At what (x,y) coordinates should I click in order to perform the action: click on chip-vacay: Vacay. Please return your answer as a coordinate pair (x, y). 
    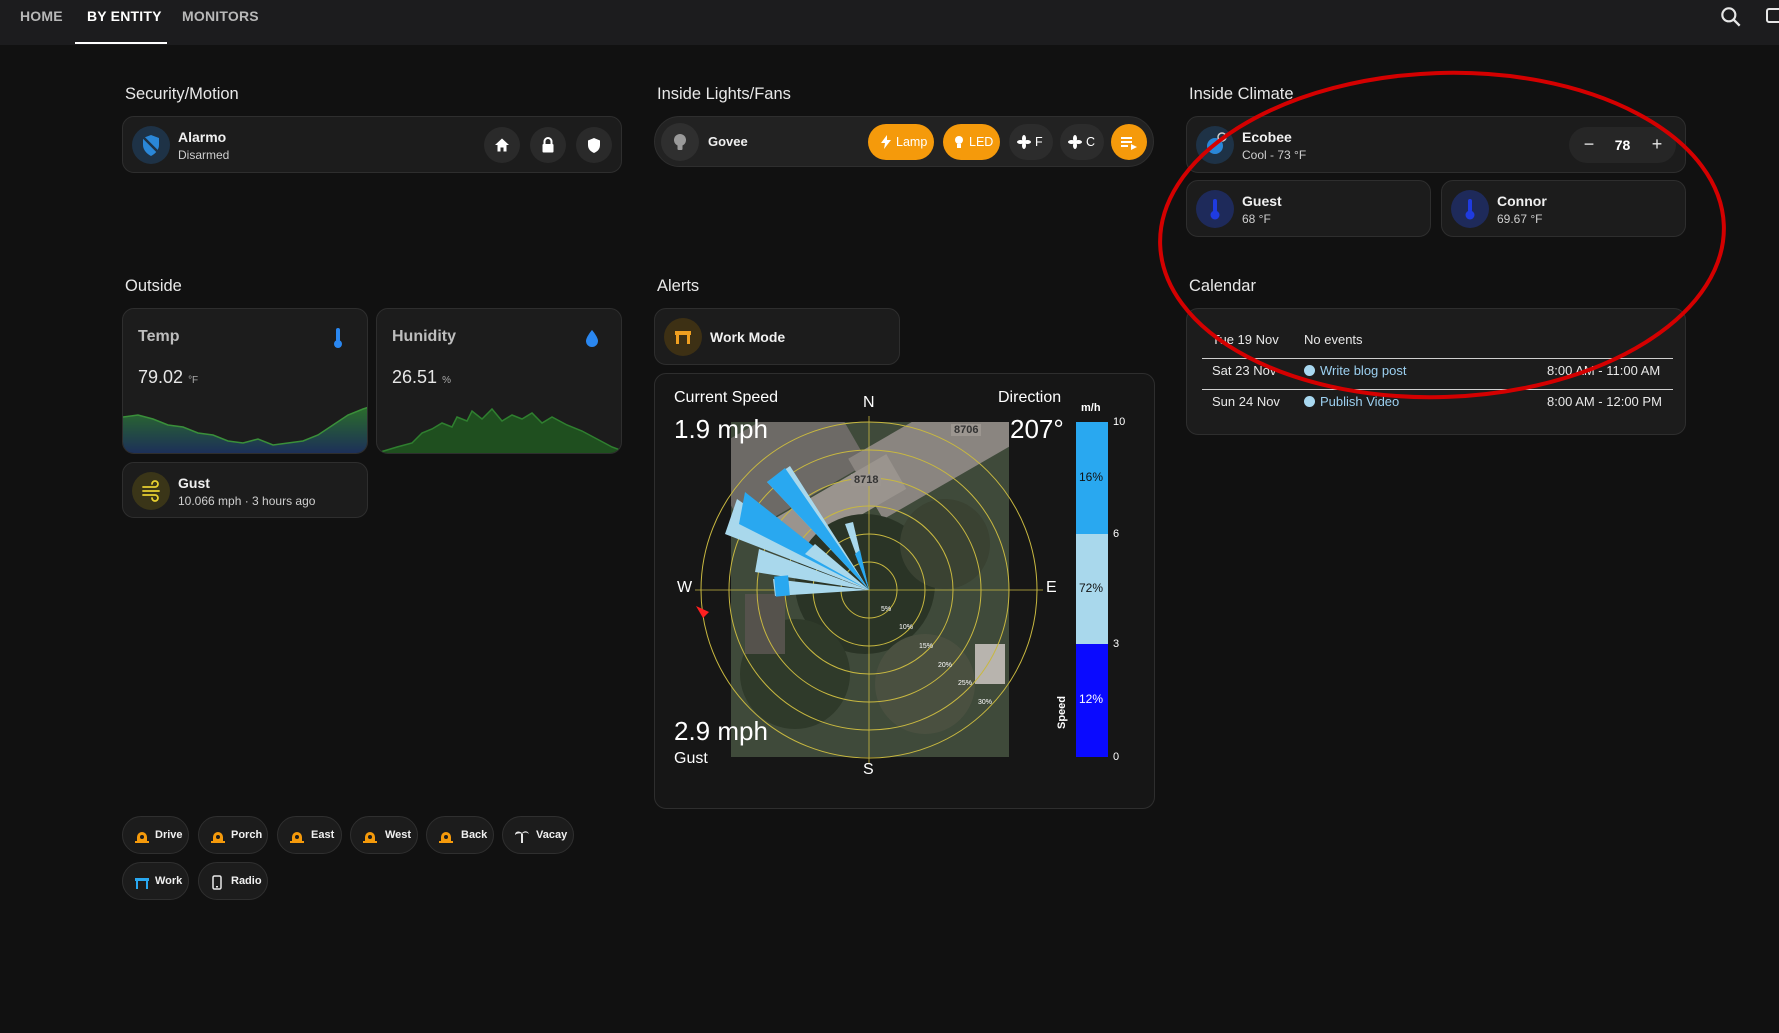
    Looking at the image, I should click on (538, 835).